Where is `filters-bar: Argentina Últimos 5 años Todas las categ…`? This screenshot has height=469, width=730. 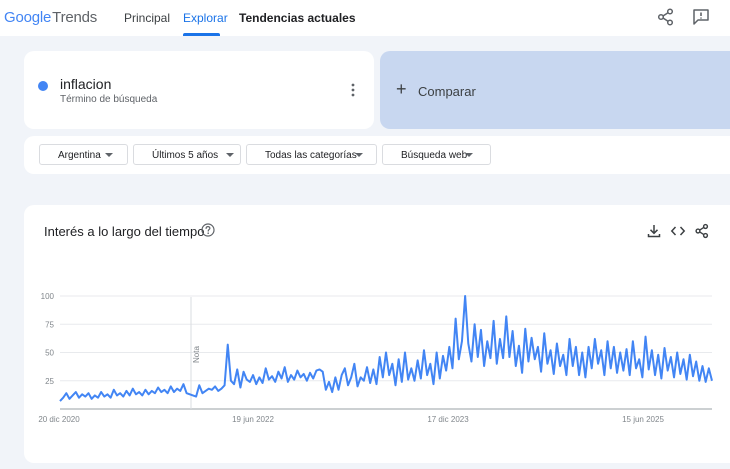 filters-bar: Argentina Últimos 5 años Todas las categ… is located at coordinates (377, 155).